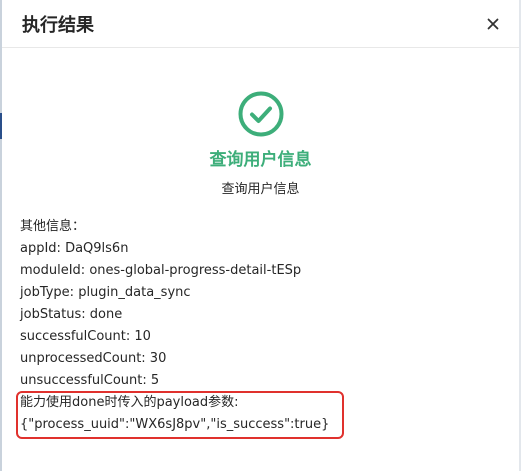  What do you see at coordinates (93, 358) in the screenshot?
I see `info-unprocessed-count: unprocessedCount: 30` at bounding box center [93, 358].